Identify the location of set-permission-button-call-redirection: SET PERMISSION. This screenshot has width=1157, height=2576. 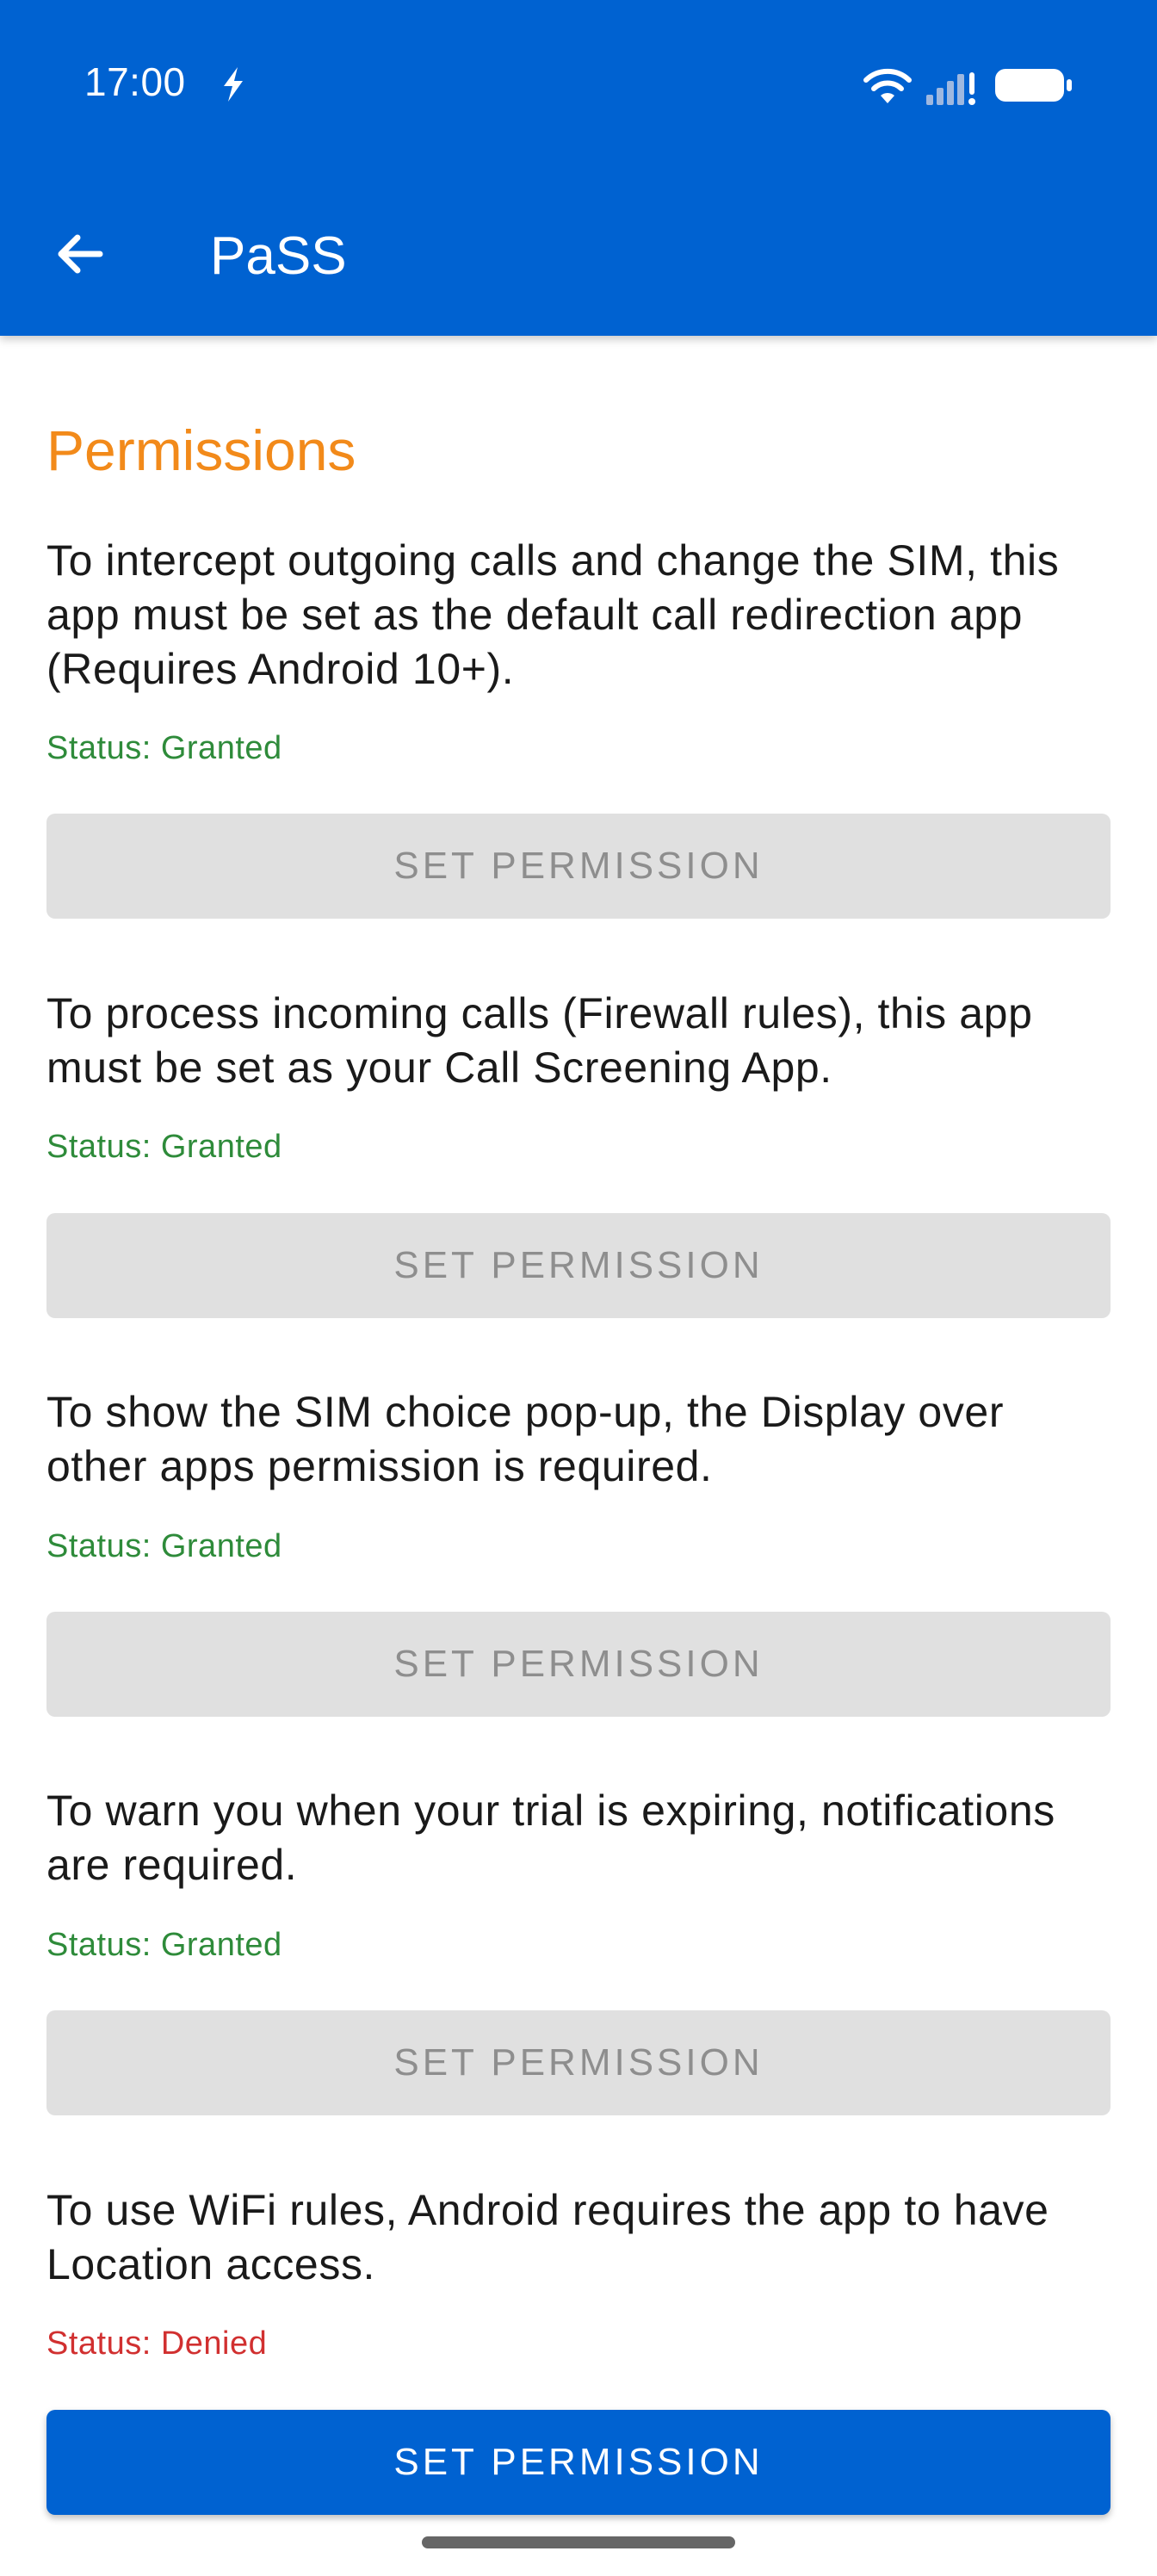
(579, 867).